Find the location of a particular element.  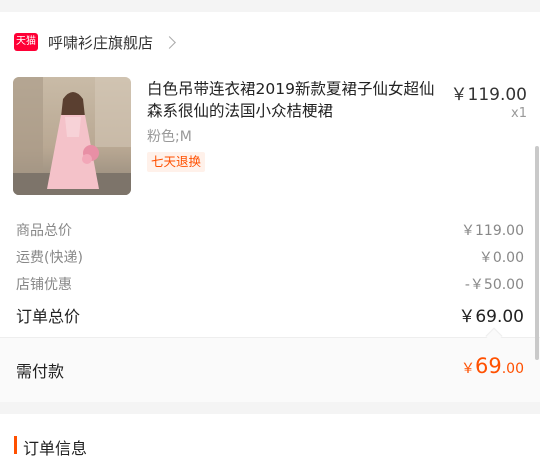

order-total-row: 订单总价 ￥69.00 is located at coordinates (270, 315).